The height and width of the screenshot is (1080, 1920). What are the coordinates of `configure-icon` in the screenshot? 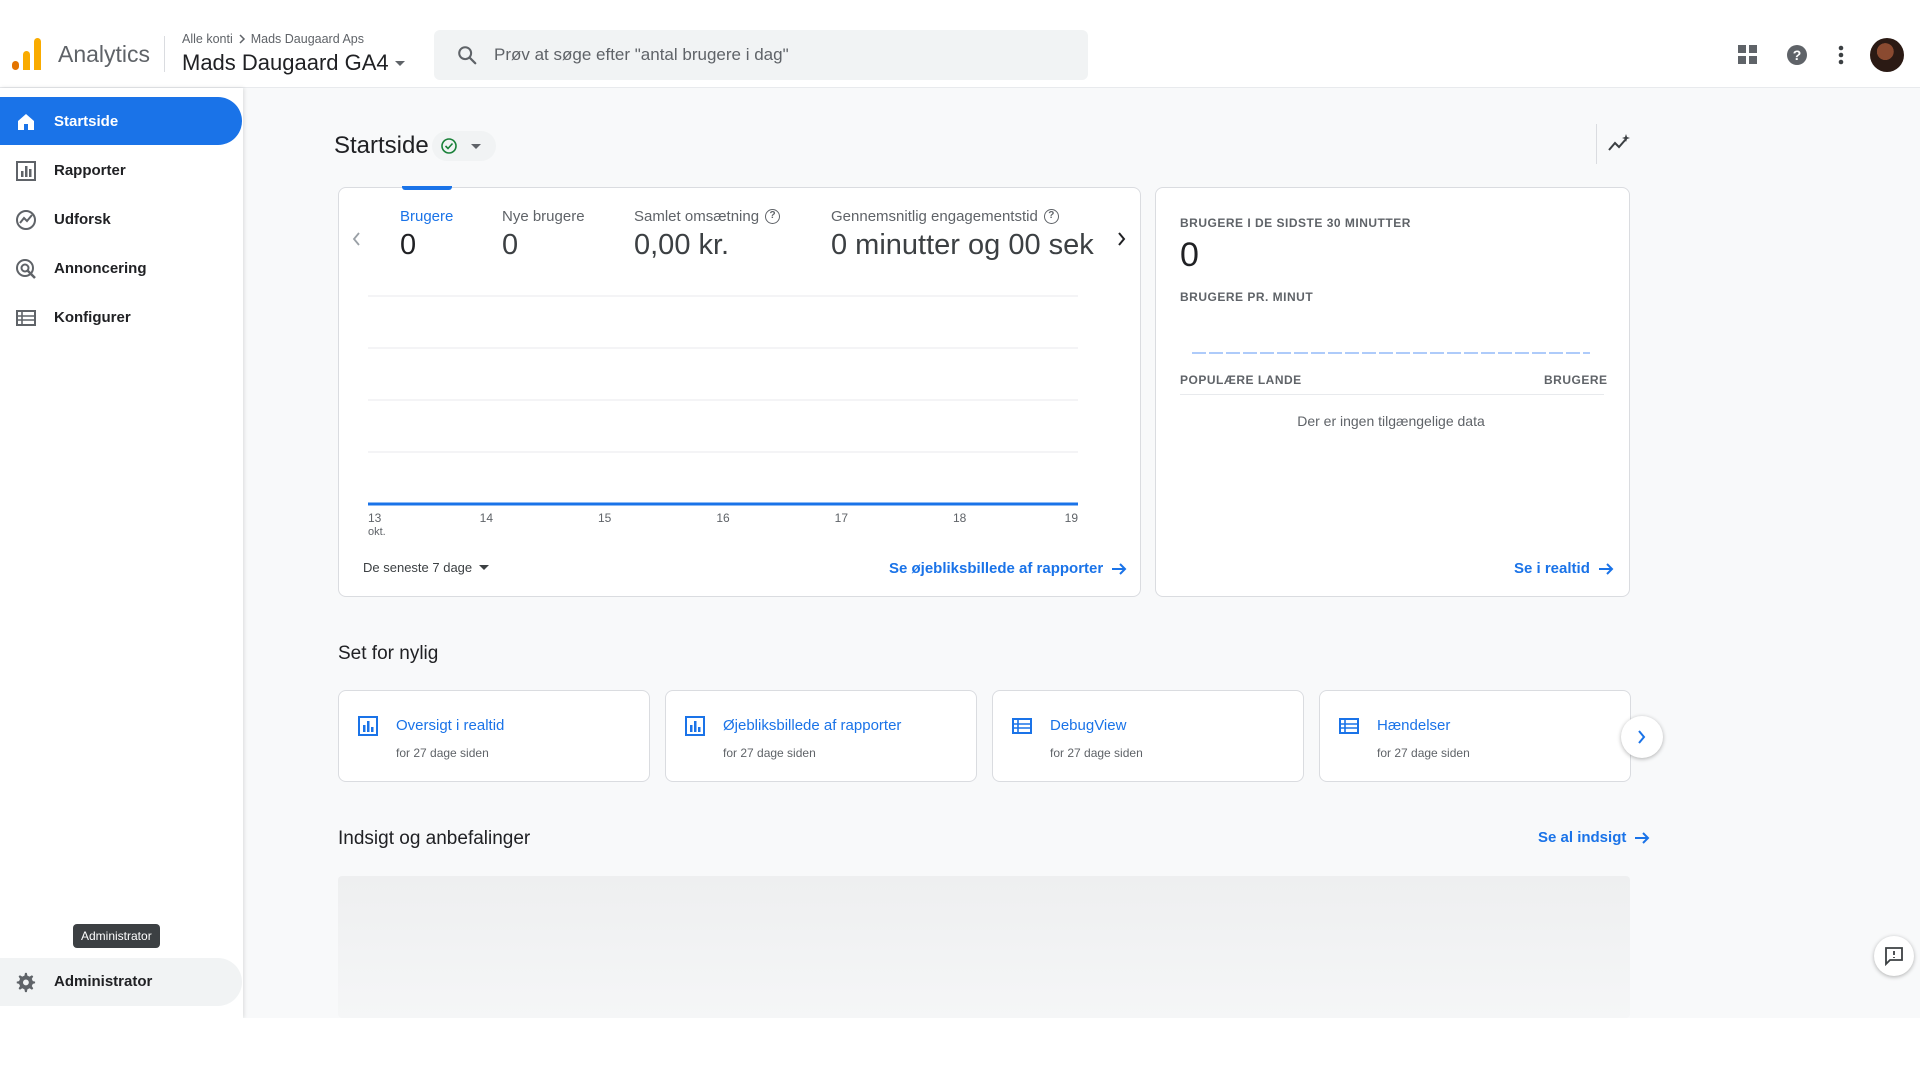 It's located at (26, 318).